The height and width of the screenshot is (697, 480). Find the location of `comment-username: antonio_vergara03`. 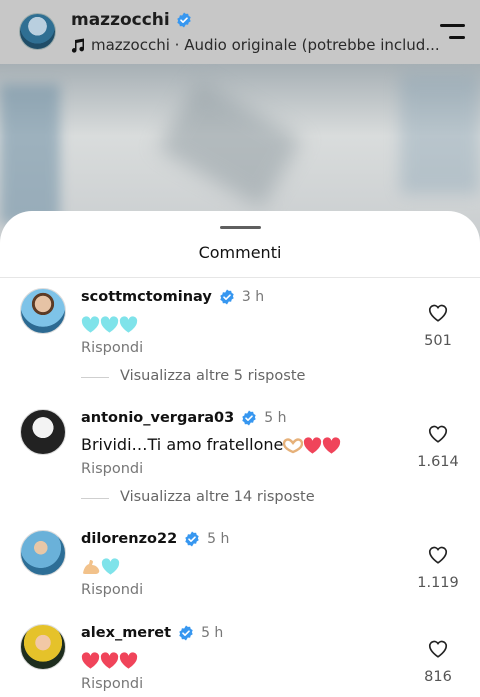

comment-username: antonio_vergara03 is located at coordinates (157, 418).